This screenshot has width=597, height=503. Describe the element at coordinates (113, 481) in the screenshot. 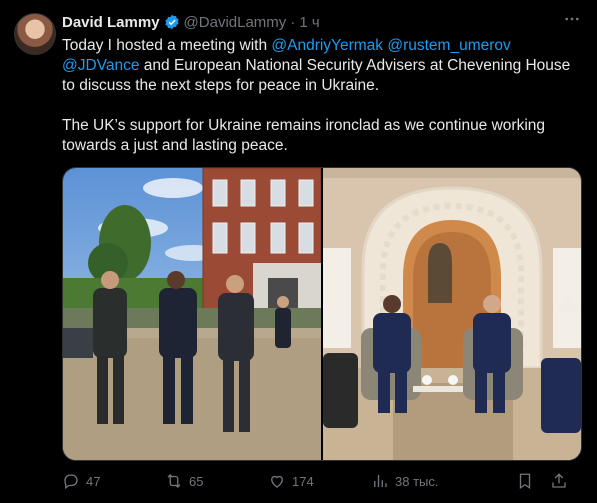

I see `reply-button: 47` at that location.